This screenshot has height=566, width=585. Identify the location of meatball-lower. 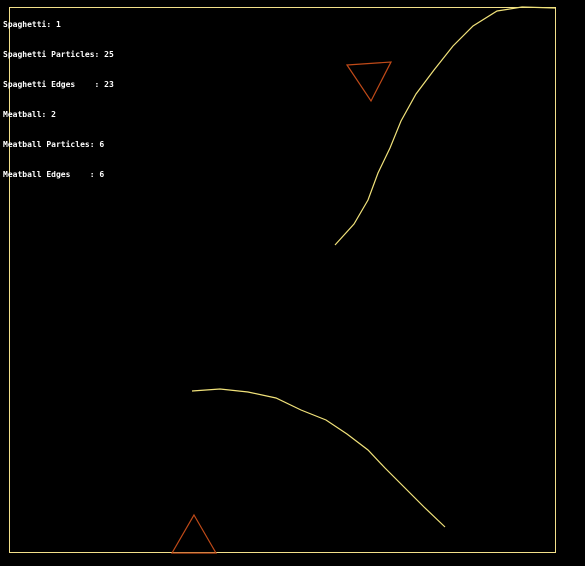
(194, 533).